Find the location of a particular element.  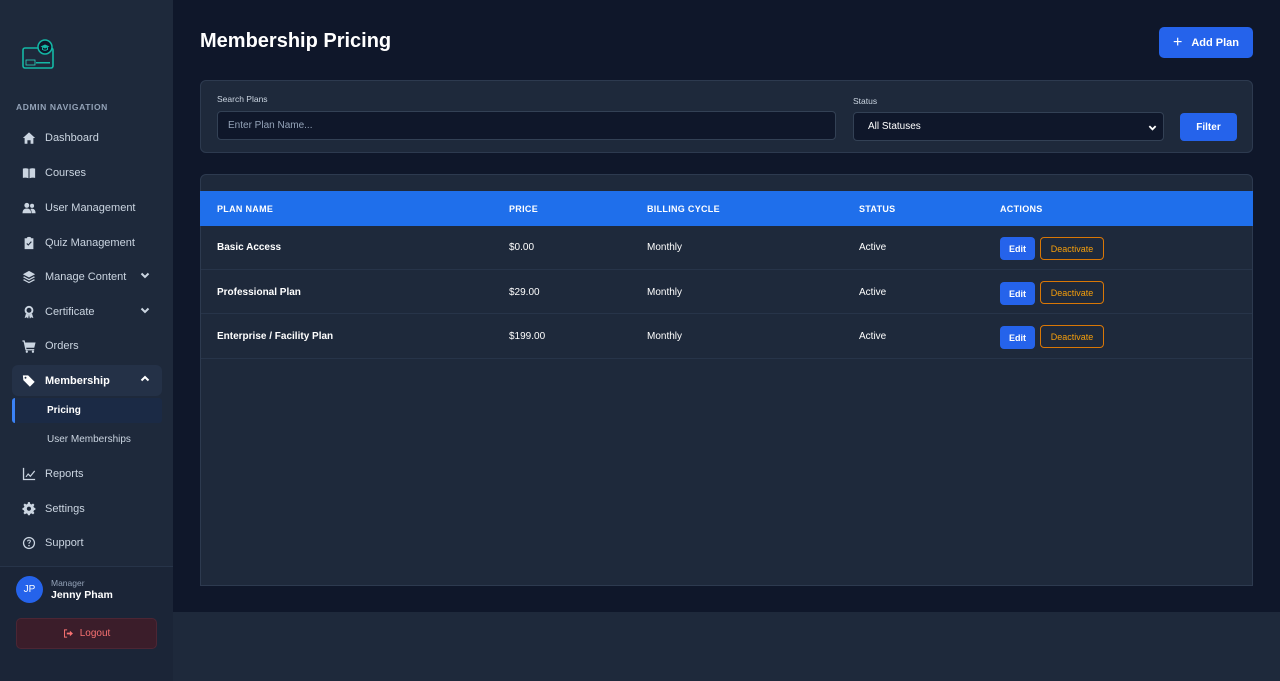

sidebar-item-user-management: User Management is located at coordinates (87, 207).